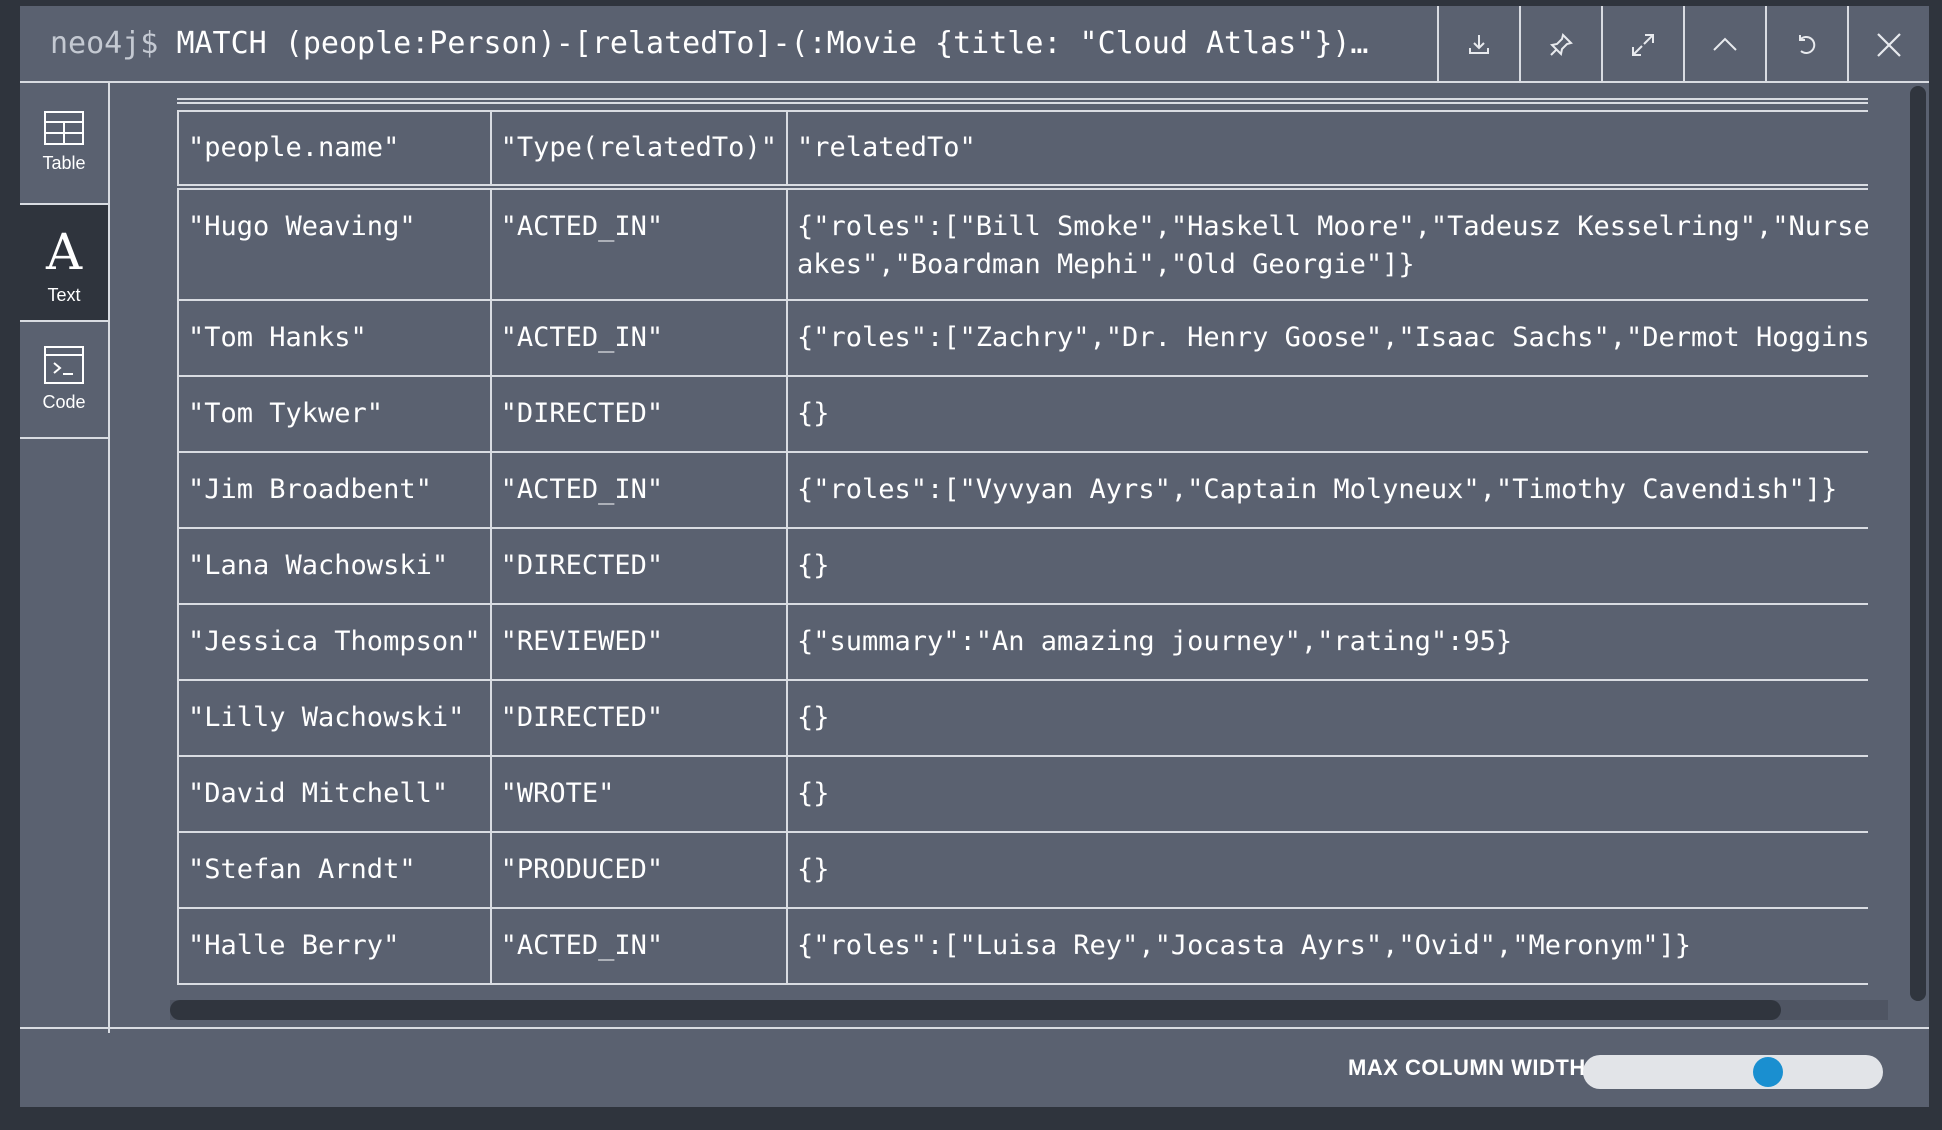 The height and width of the screenshot is (1130, 1942). I want to click on view-text-label: Text, so click(64, 295).